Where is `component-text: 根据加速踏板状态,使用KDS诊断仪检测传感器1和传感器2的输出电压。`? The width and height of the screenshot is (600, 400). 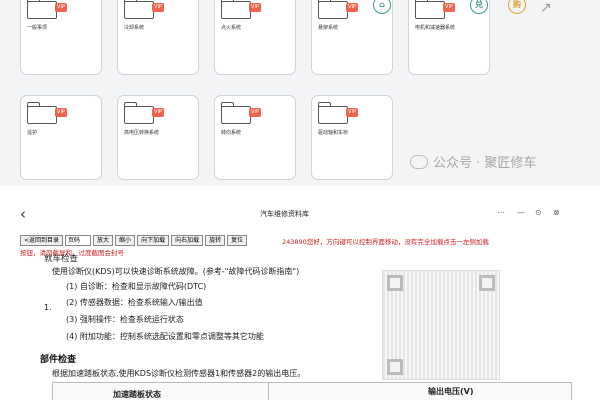
component-text: 根据加速踏板状态,使用KDS诊断仪检测传感器1和传感器2的输出电压。 is located at coordinates (179, 373).